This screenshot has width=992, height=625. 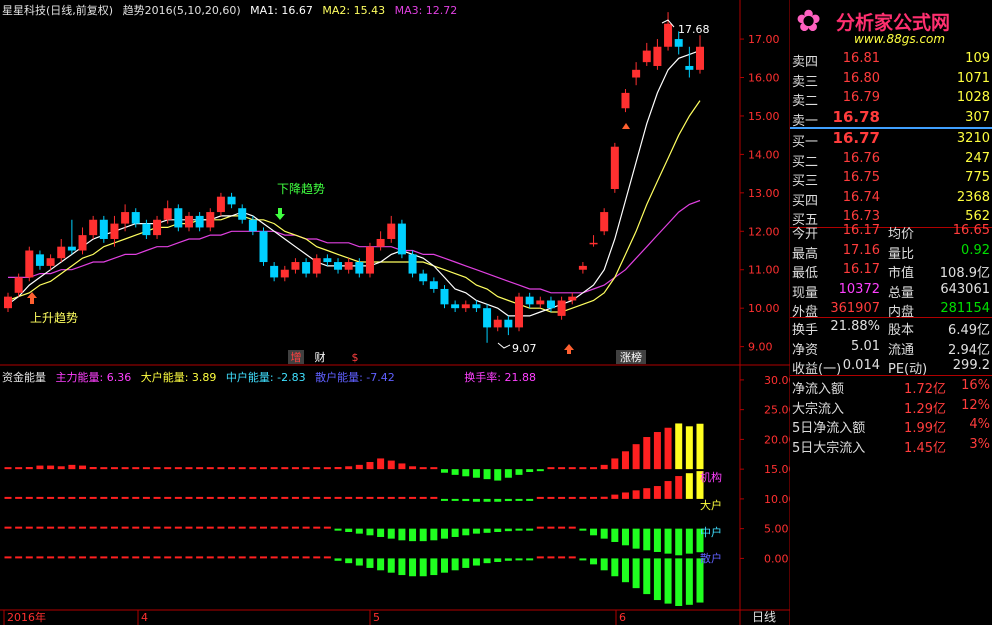 I want to click on down-trend-label: 下降趋势, so click(x=301, y=189).